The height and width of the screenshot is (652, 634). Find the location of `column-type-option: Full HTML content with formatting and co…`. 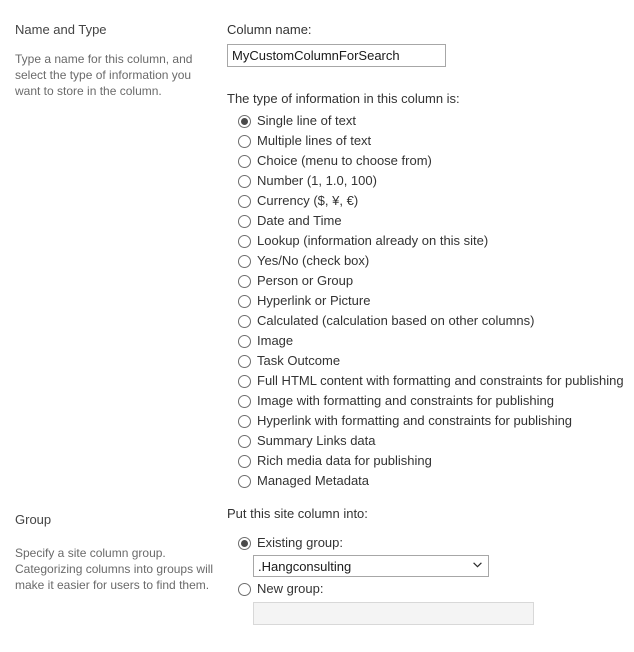

column-type-option: Full HTML content with formatting and co… is located at coordinates (430, 381).